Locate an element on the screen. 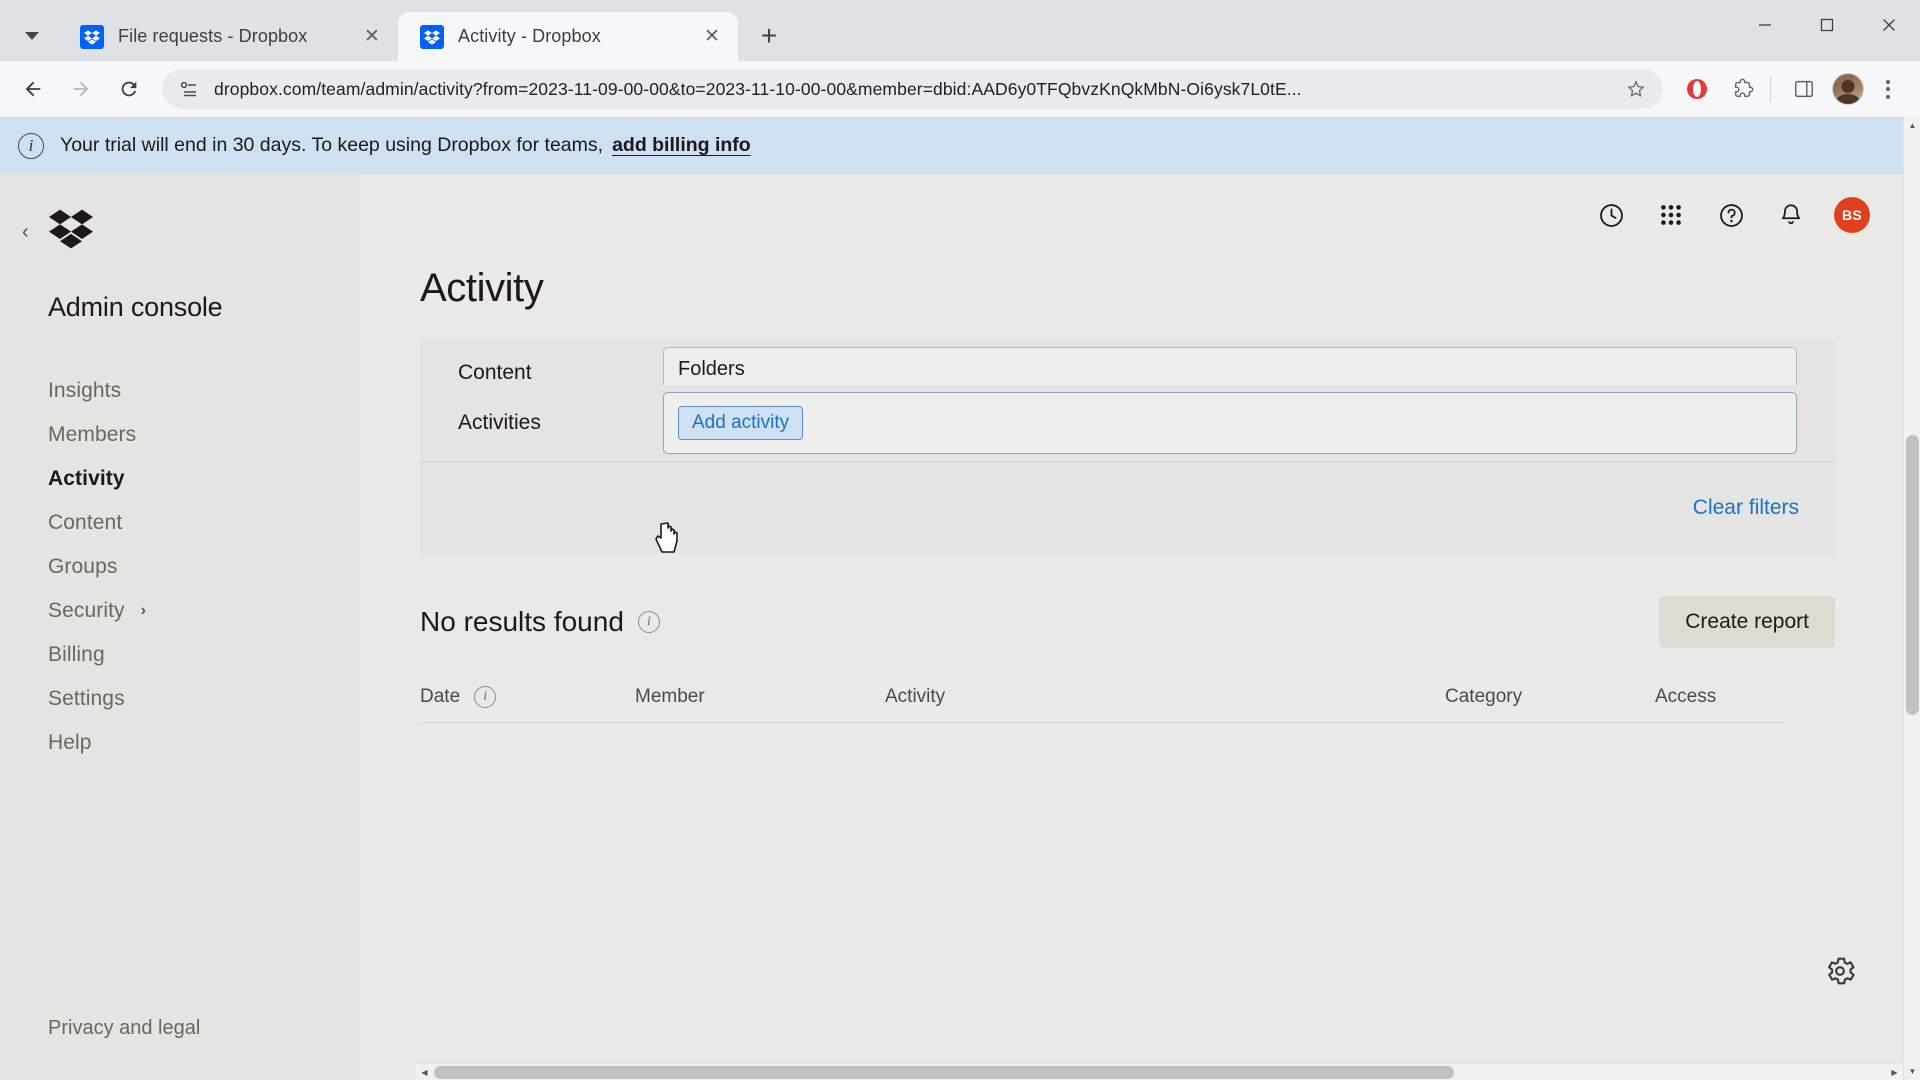  sidebar-item-insights: Insights is located at coordinates (204, 391).